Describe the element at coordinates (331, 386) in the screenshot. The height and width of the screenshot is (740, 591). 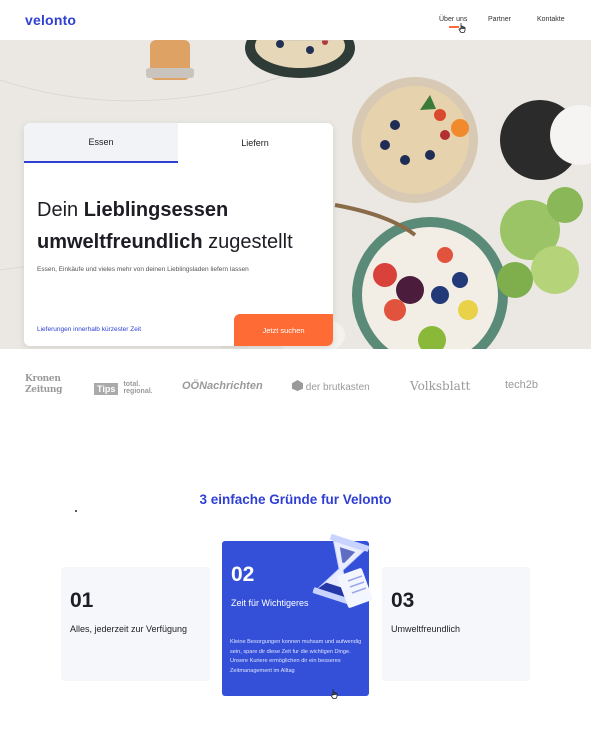
I see `logo-brutkasten: der brutkasten` at that location.